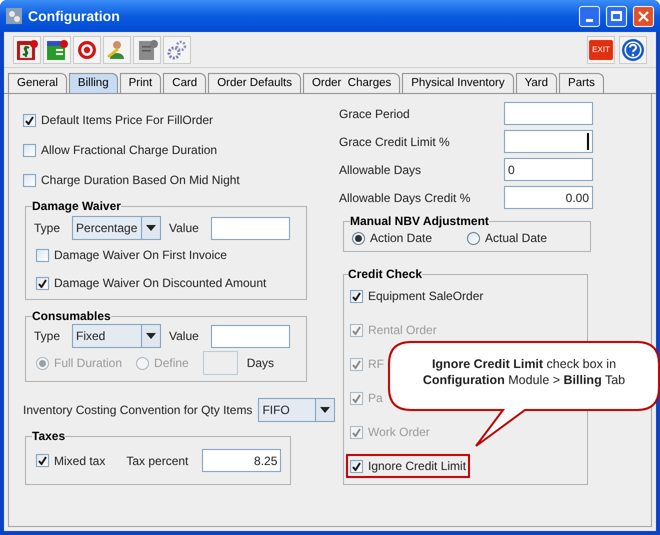  Describe the element at coordinates (375, 398) in the screenshot. I see `checkbox-label: Pa` at that location.